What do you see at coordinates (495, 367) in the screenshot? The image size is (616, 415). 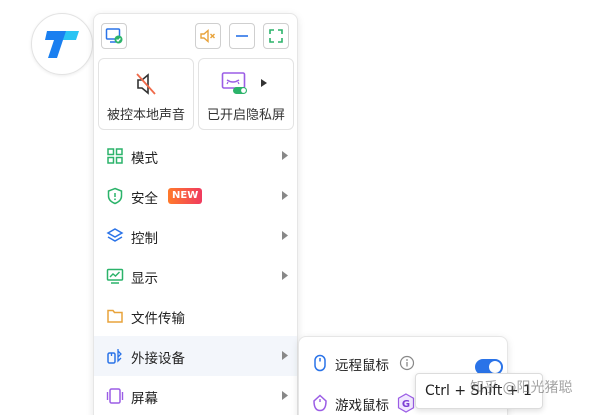 I see `toggle-knob` at bounding box center [495, 367].